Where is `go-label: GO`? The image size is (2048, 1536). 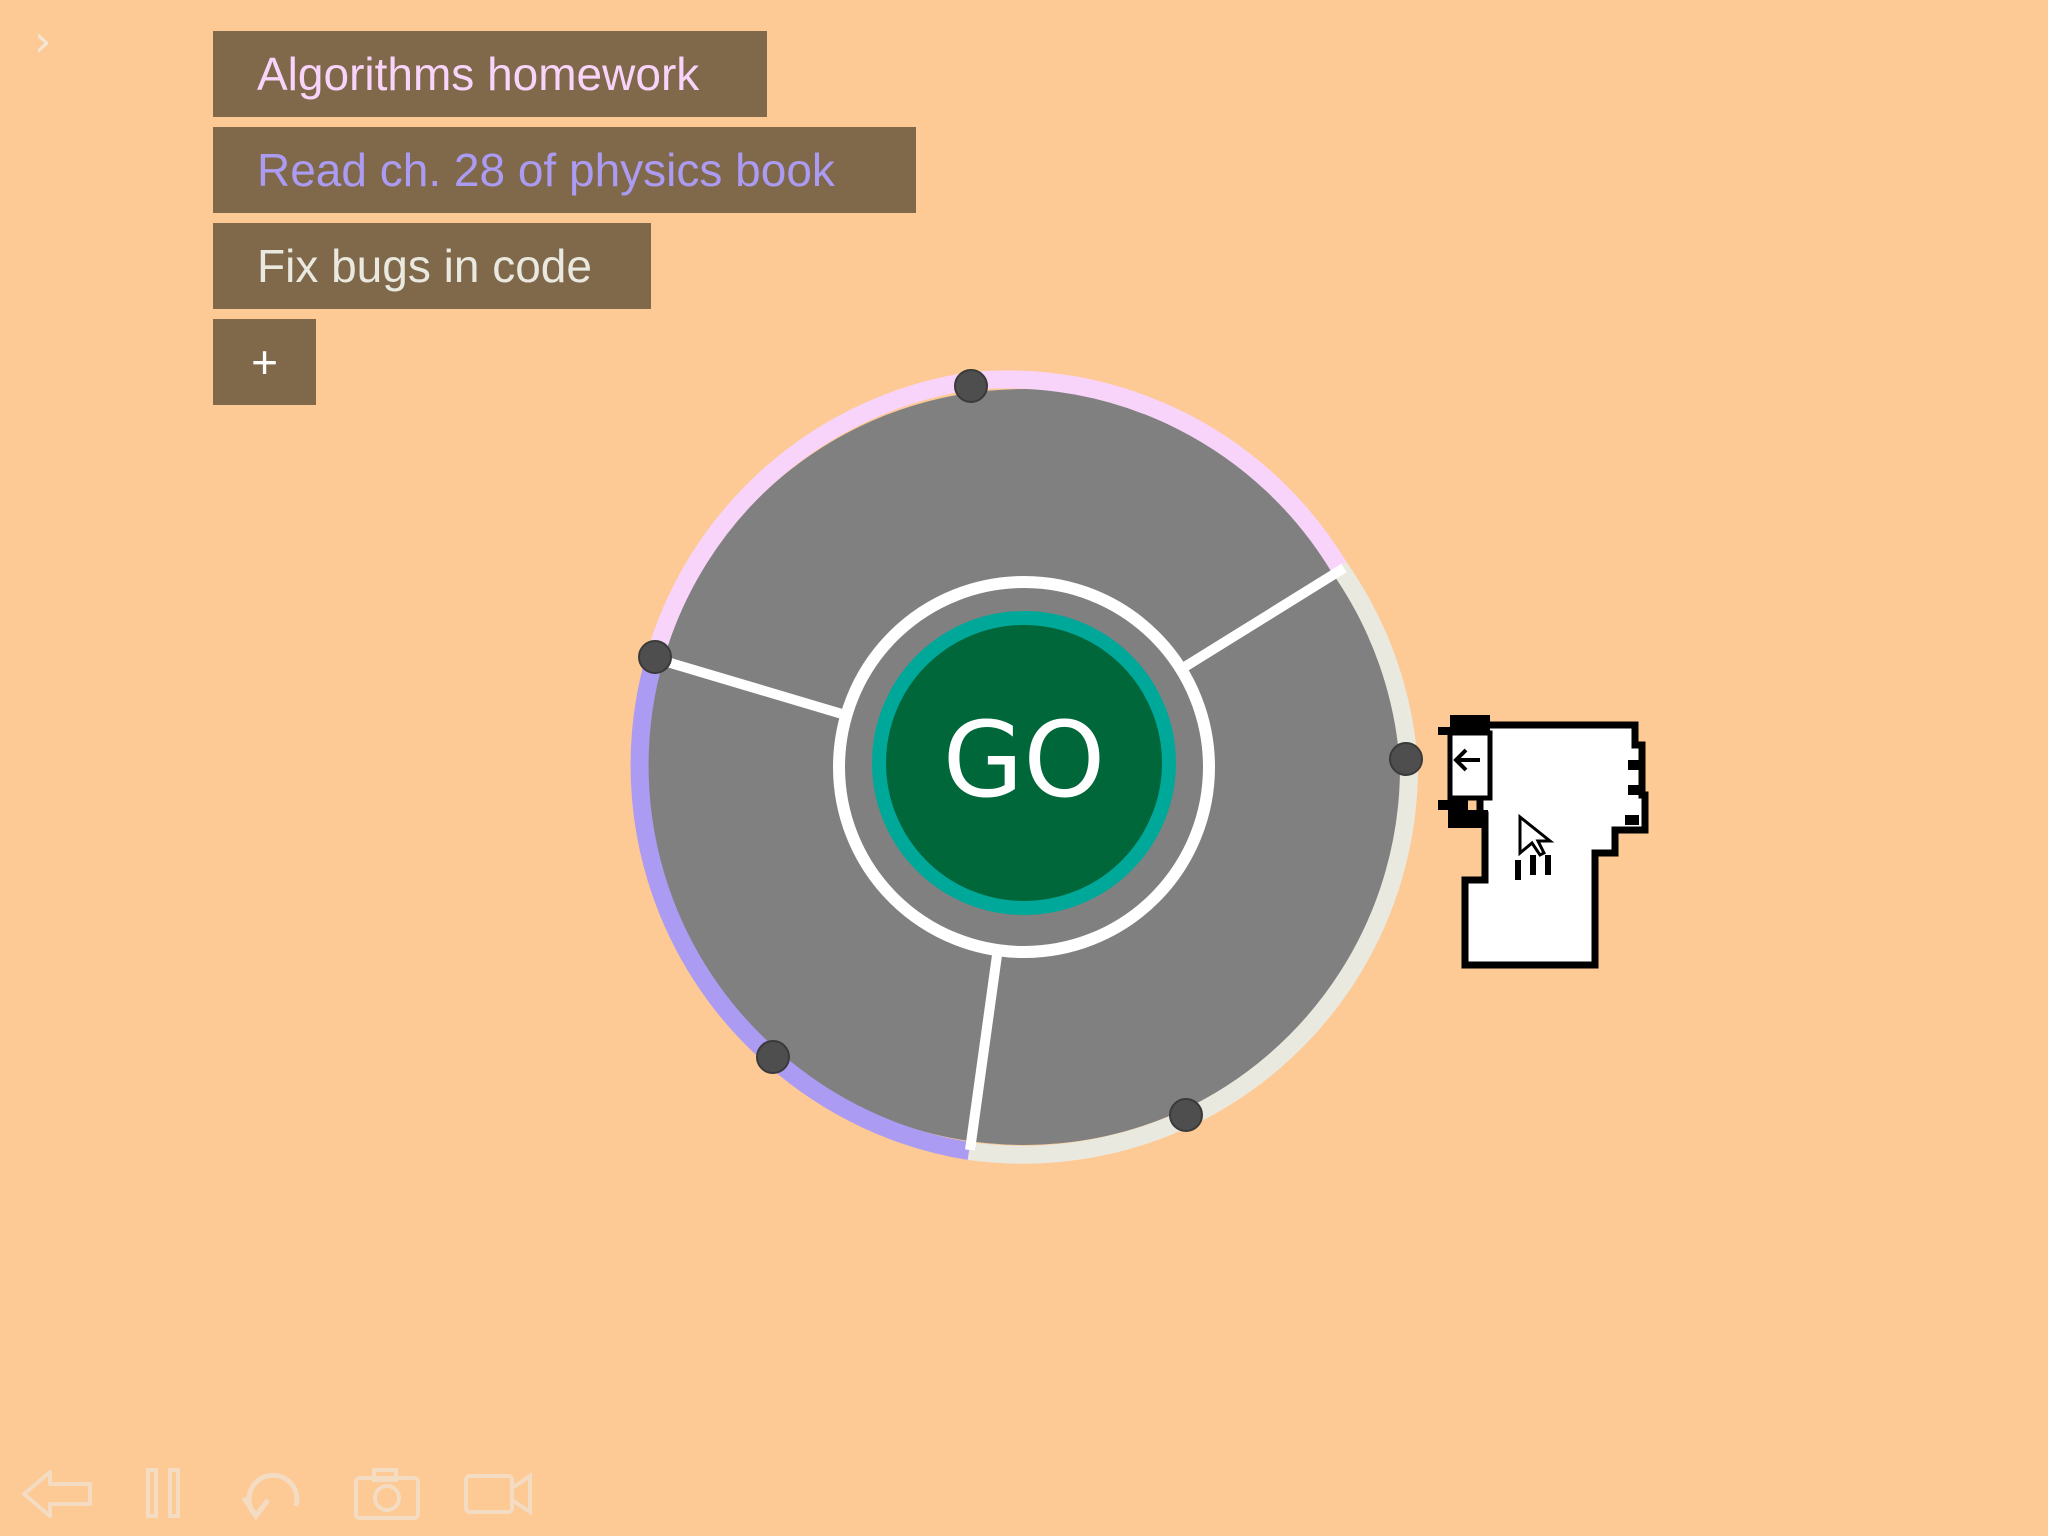 go-label: GO is located at coordinates (1024, 760).